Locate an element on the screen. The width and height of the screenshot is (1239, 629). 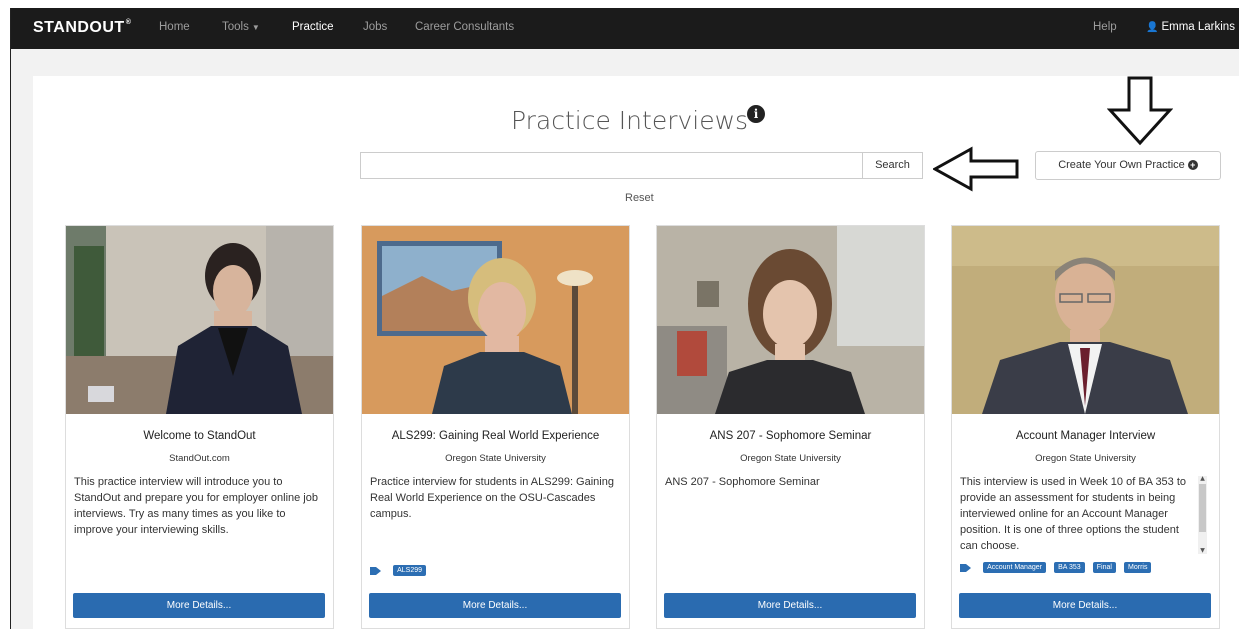
info-icon: i is located at coordinates (756, 114).